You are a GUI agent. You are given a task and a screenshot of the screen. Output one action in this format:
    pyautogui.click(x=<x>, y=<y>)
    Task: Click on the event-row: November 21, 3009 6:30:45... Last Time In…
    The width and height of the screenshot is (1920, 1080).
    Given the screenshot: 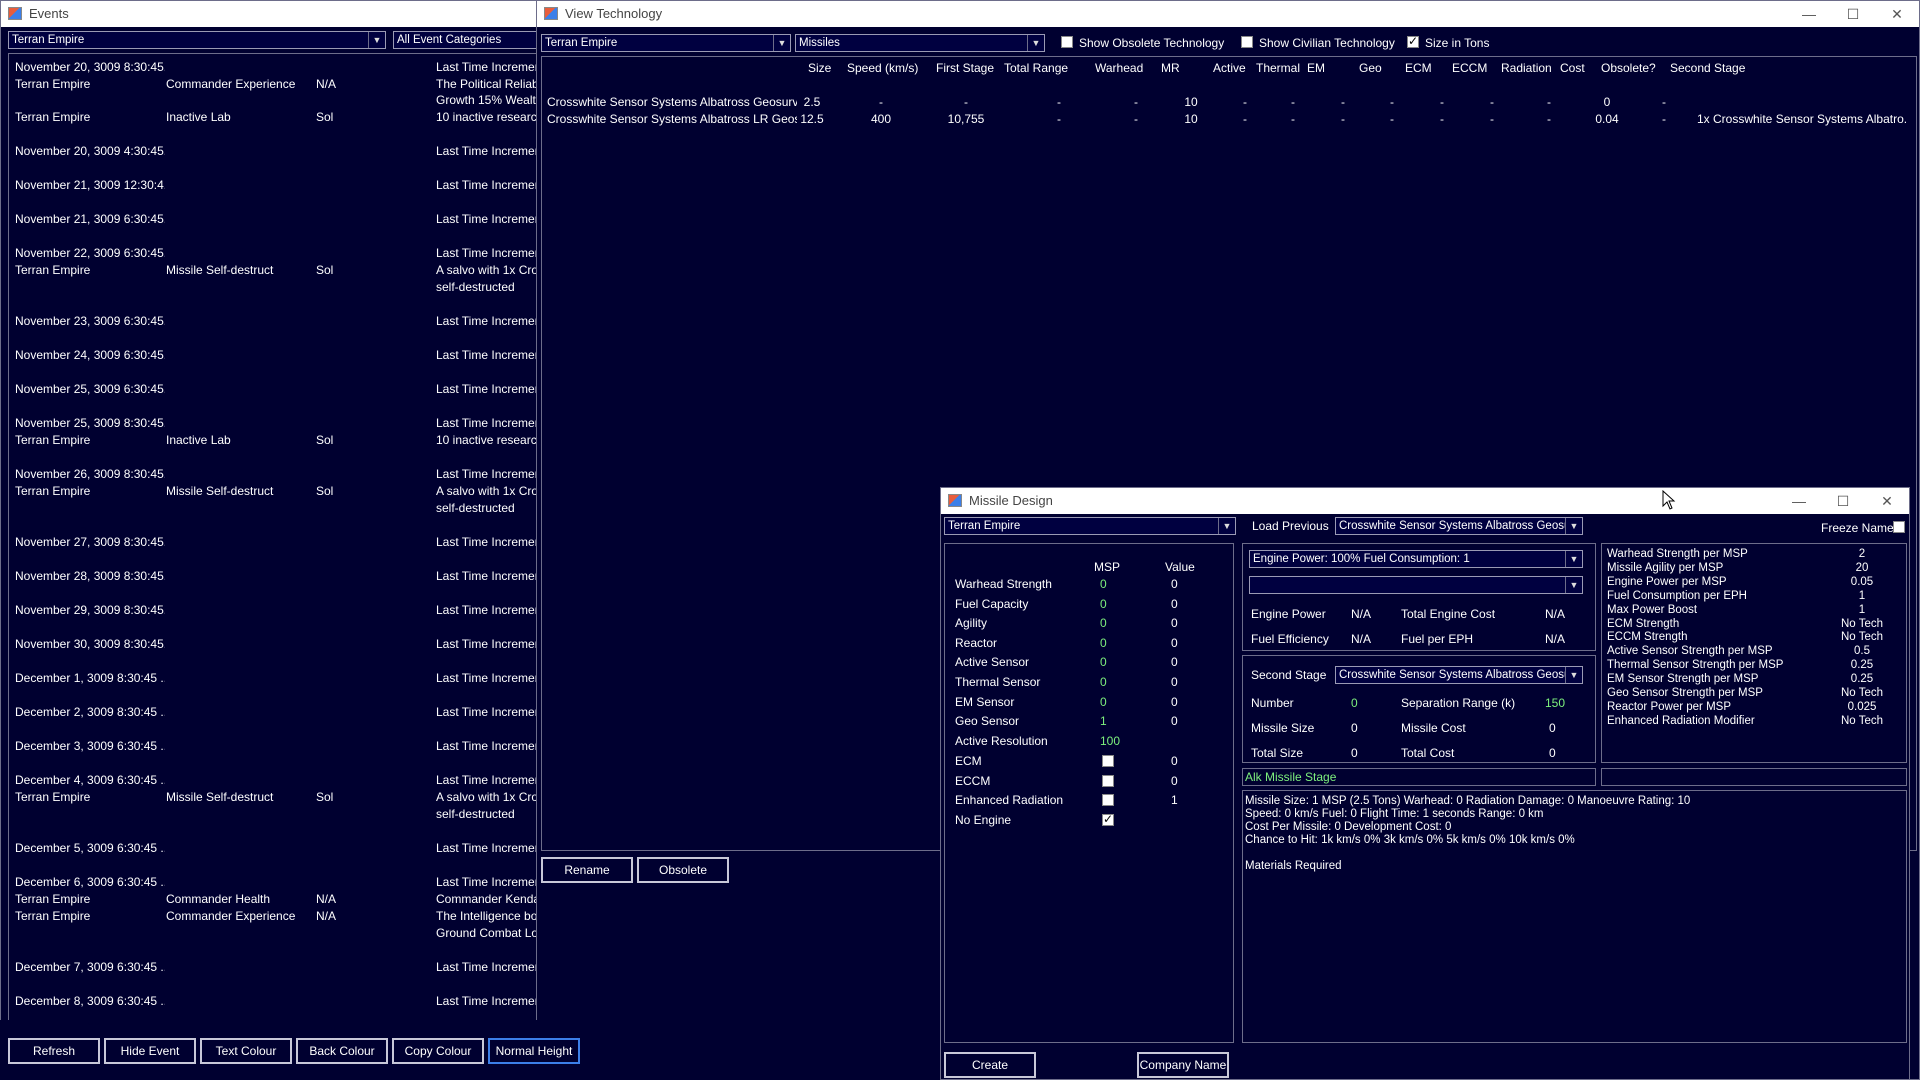 What is the action you would take?
    pyautogui.click(x=274, y=220)
    